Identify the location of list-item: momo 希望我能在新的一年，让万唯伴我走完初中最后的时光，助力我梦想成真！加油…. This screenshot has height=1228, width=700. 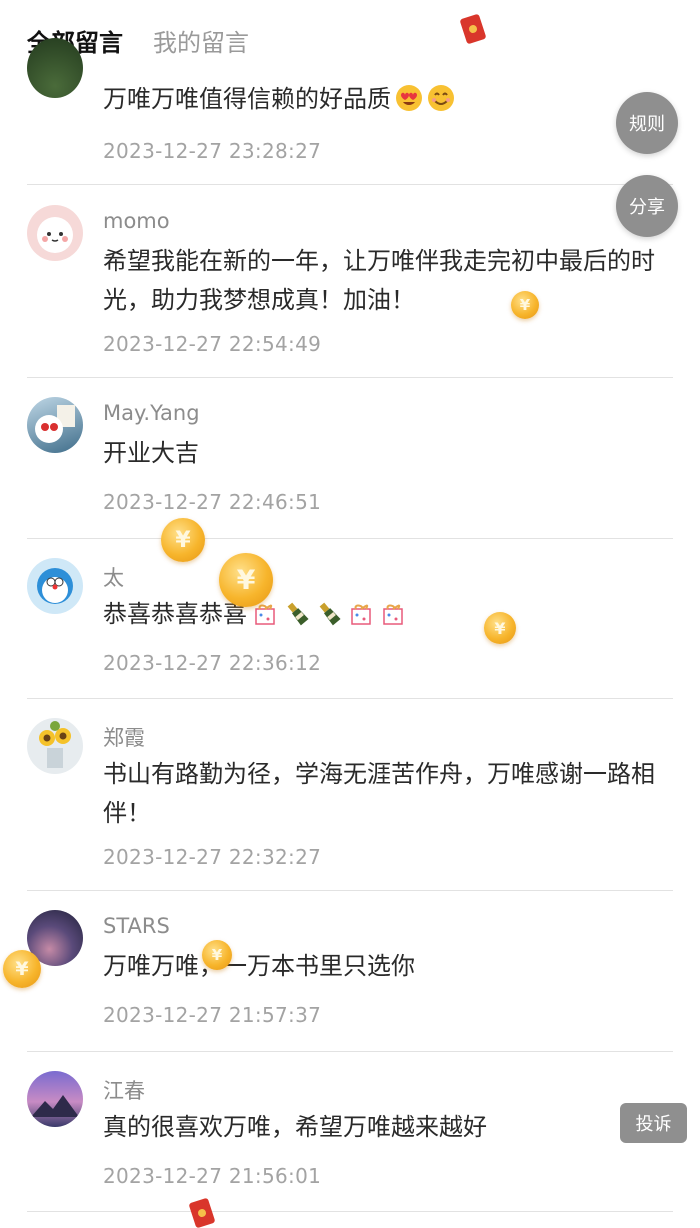
(350, 290).